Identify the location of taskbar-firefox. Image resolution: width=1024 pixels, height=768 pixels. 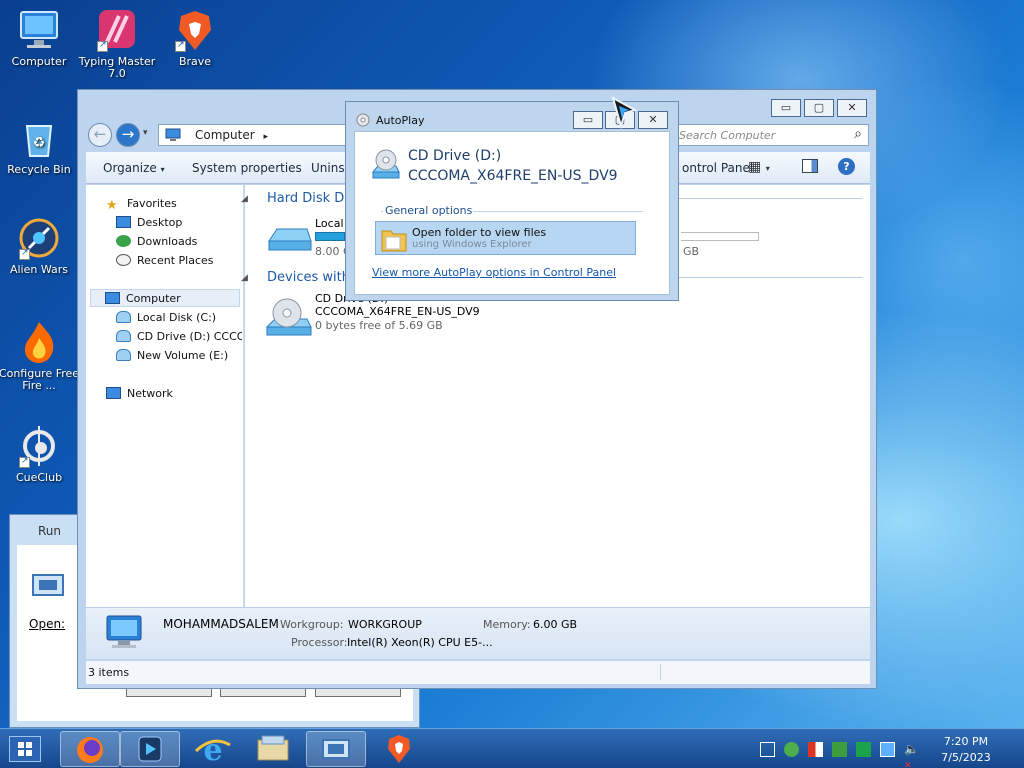
(90, 749).